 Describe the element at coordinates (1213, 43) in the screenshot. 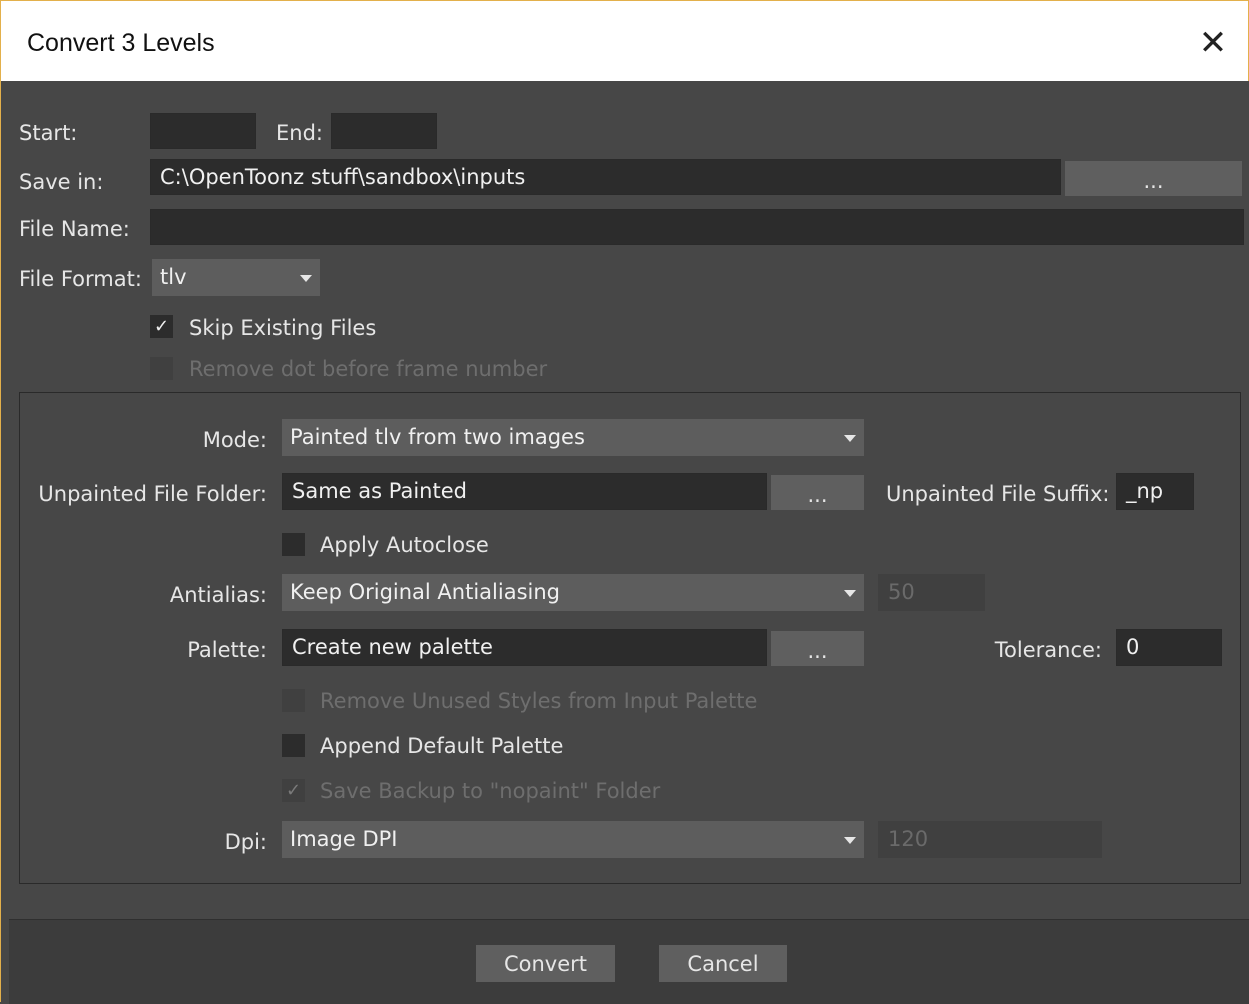

I see `close-icon: ✕` at that location.